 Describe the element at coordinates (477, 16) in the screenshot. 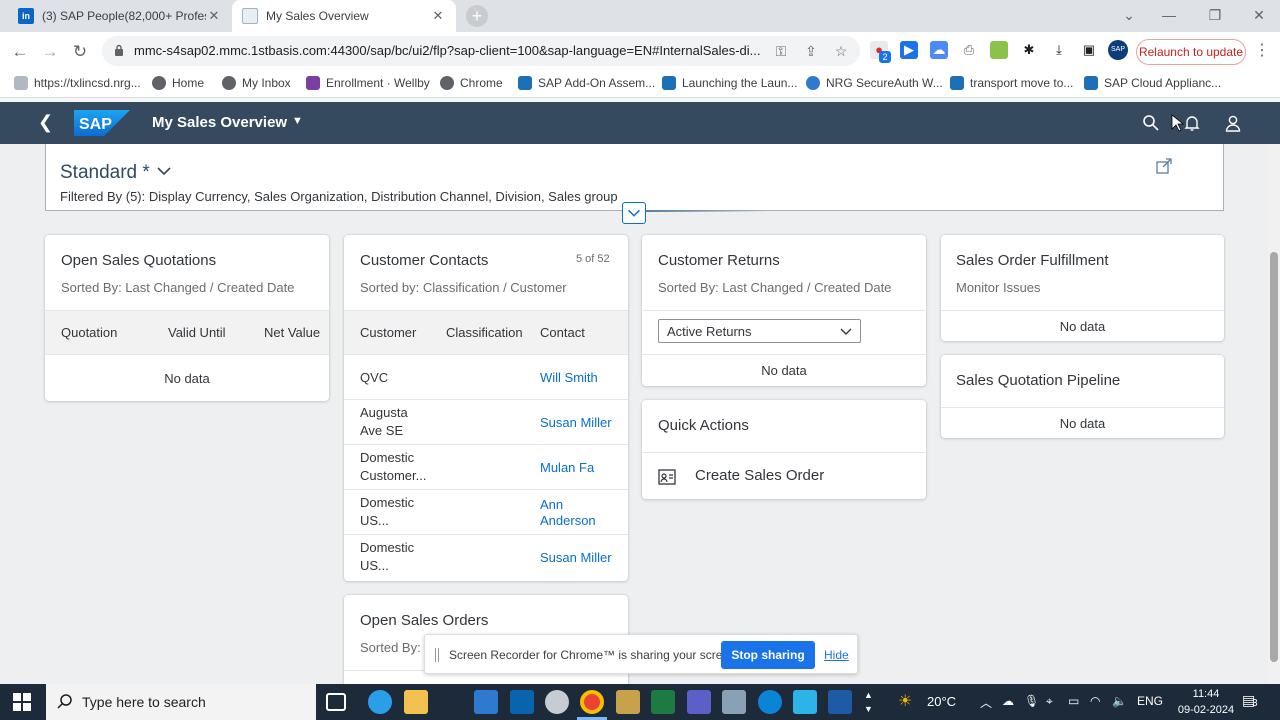

I see `new-tab-button: +` at that location.